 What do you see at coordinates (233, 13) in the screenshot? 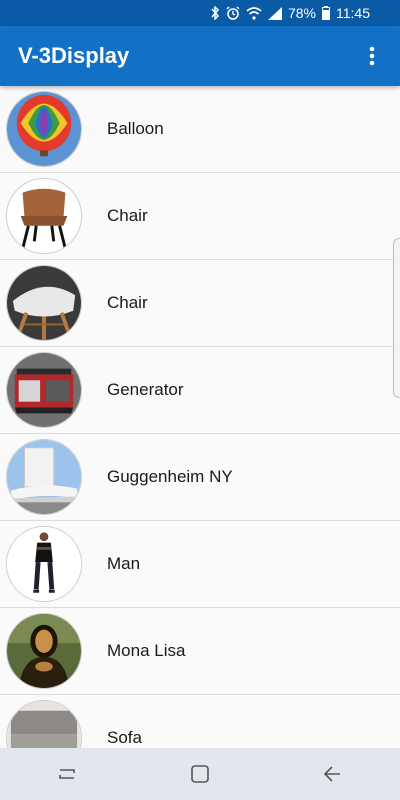
I see `alarm-icon` at bounding box center [233, 13].